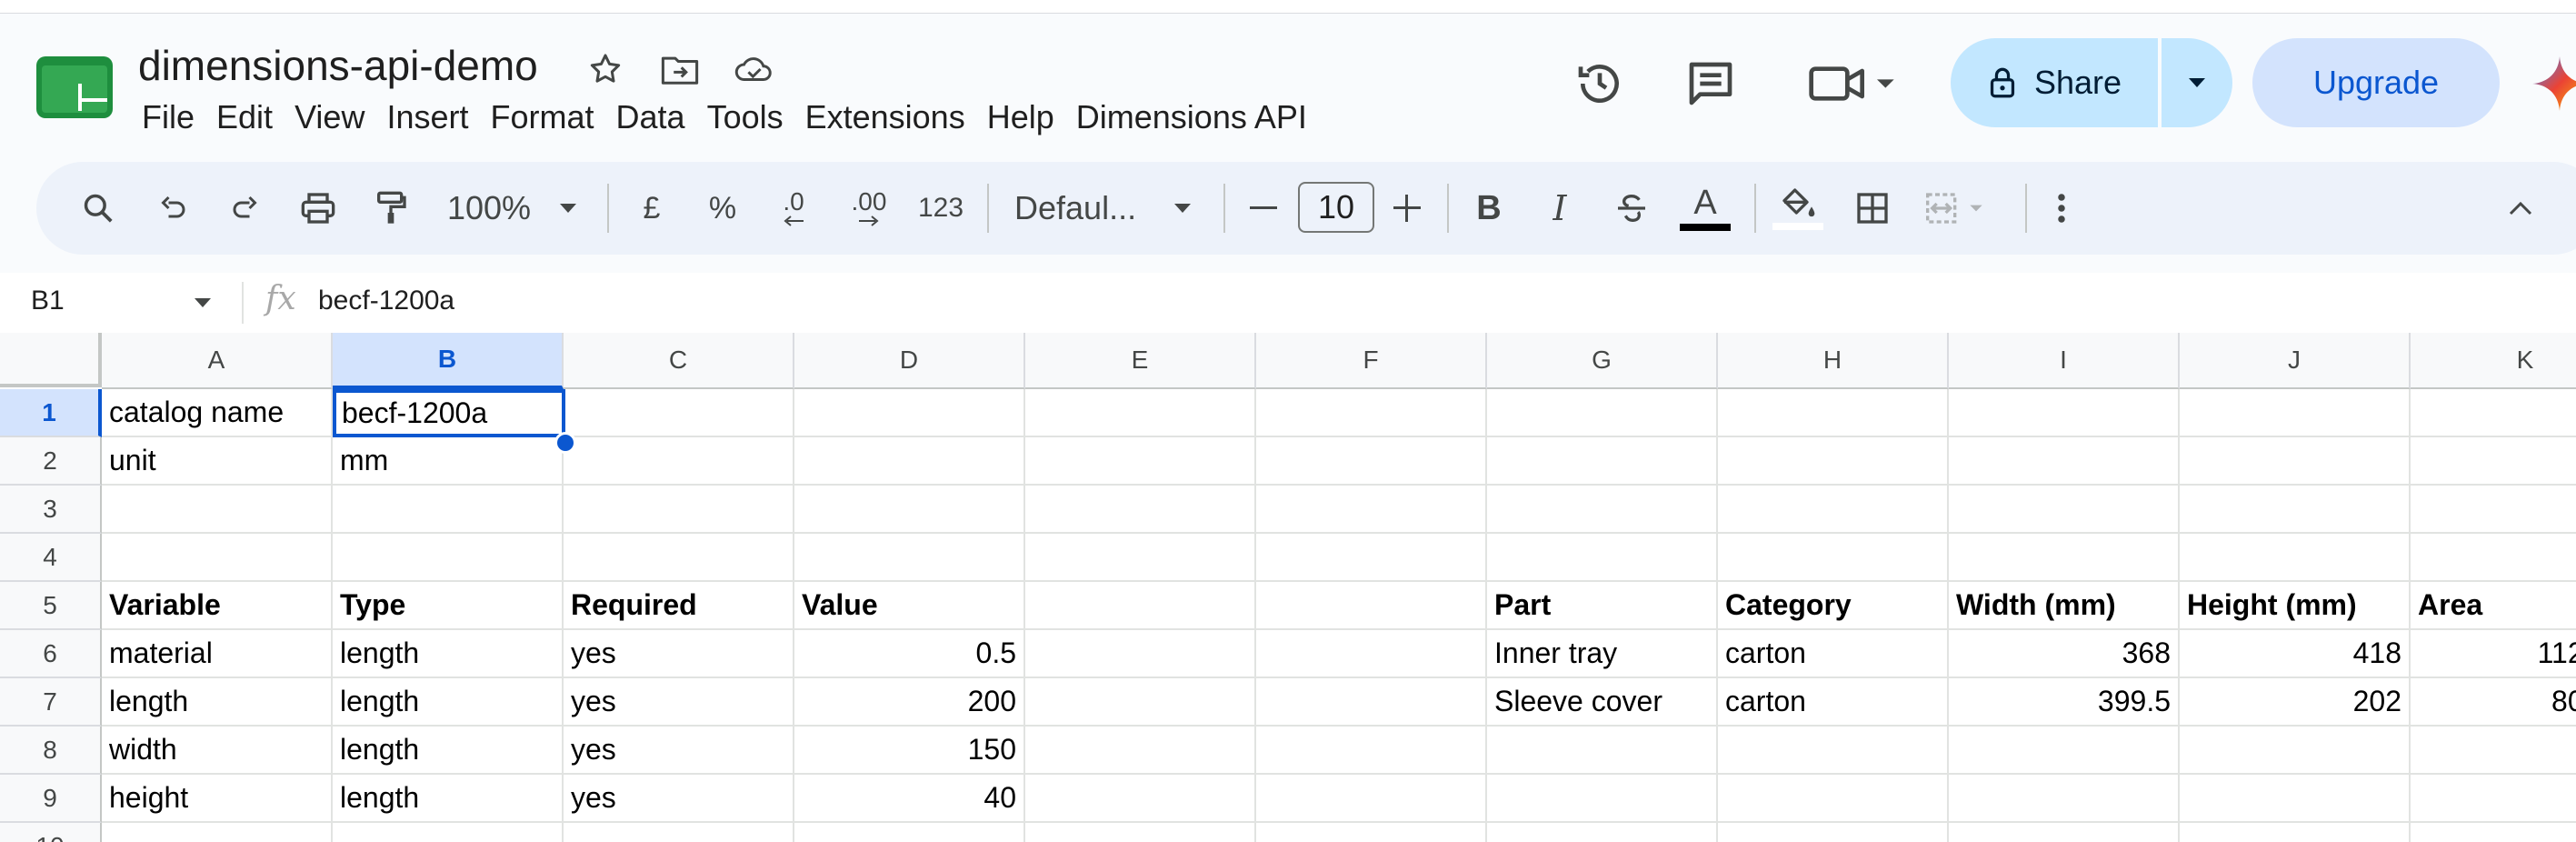 Image resolution: width=2576 pixels, height=842 pixels. I want to click on print-icon, so click(318, 209).